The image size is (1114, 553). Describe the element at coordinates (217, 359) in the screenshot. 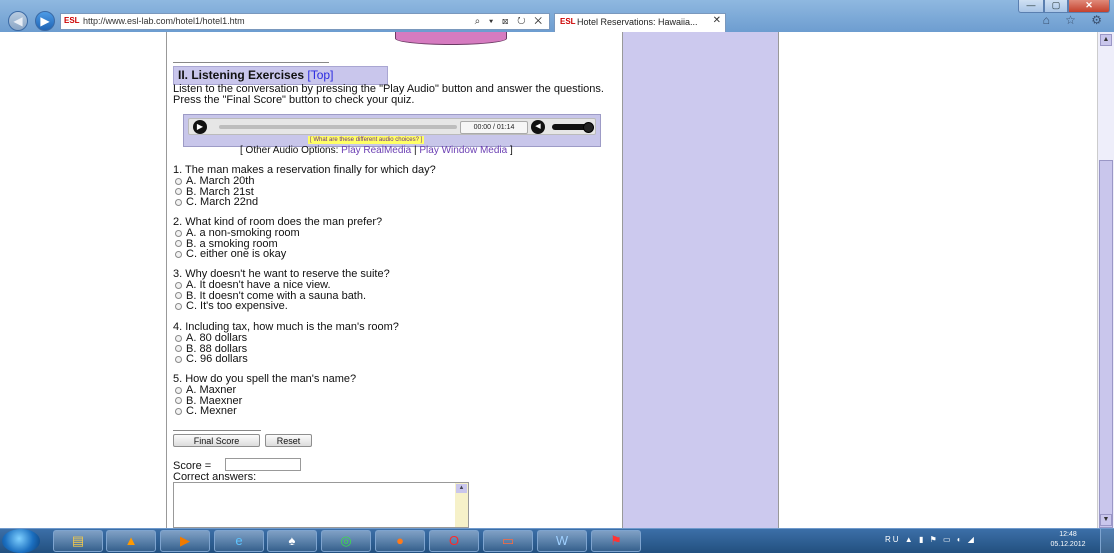

I see `option-label: C. 96 dollars` at that location.